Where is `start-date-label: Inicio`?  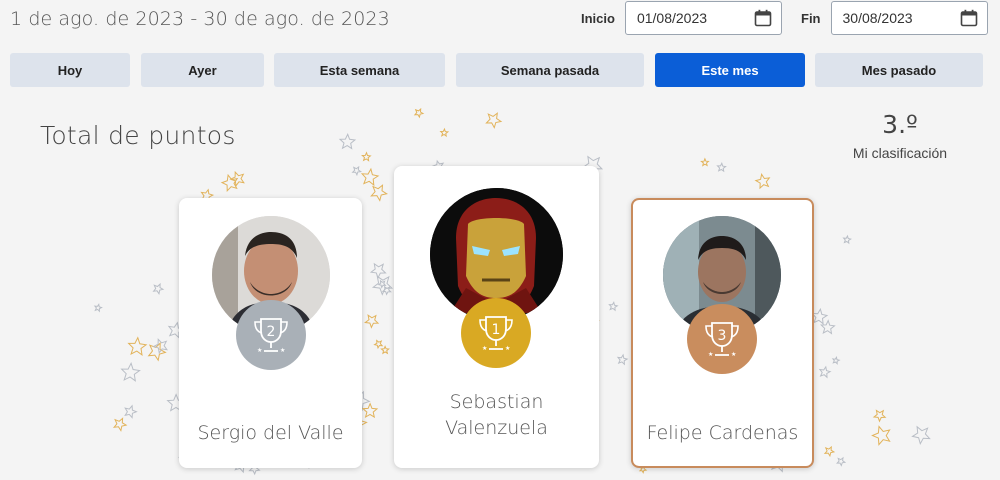 start-date-label: Inicio is located at coordinates (598, 18).